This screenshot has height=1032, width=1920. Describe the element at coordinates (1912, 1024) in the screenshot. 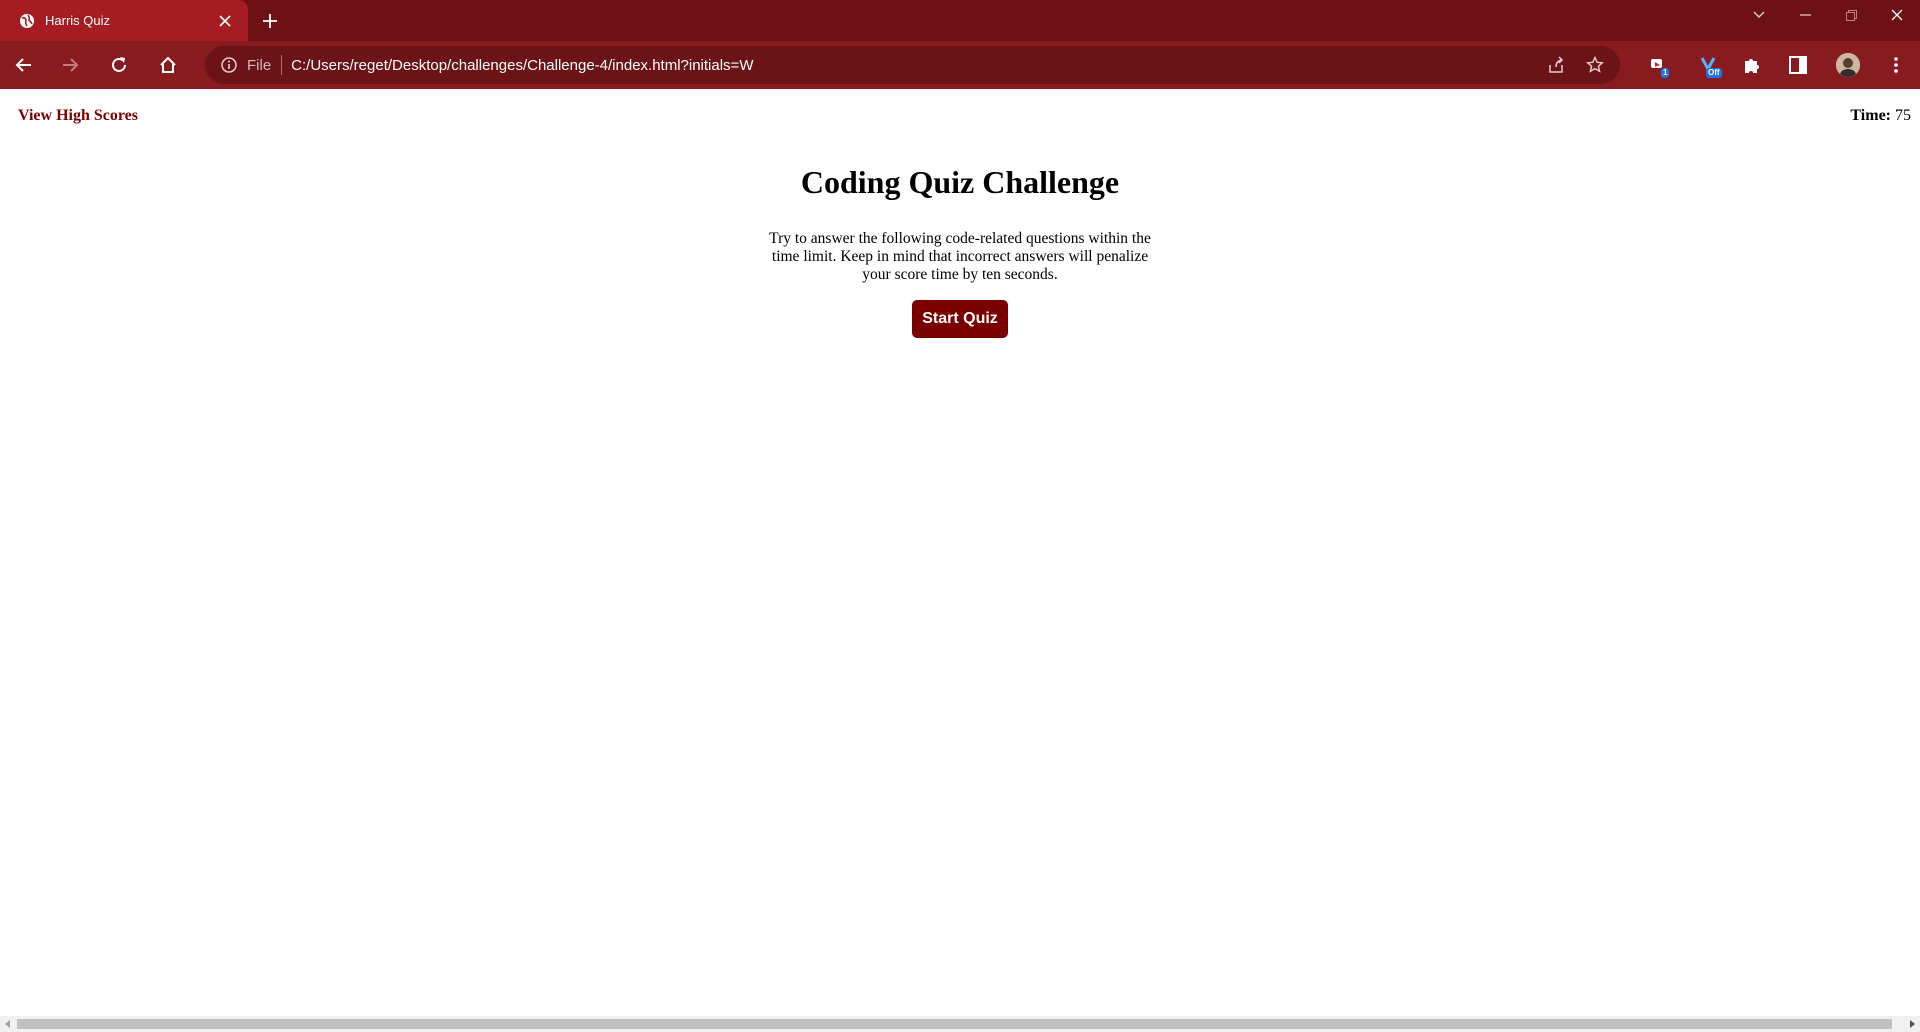

I see `scroll-right-icon` at that location.